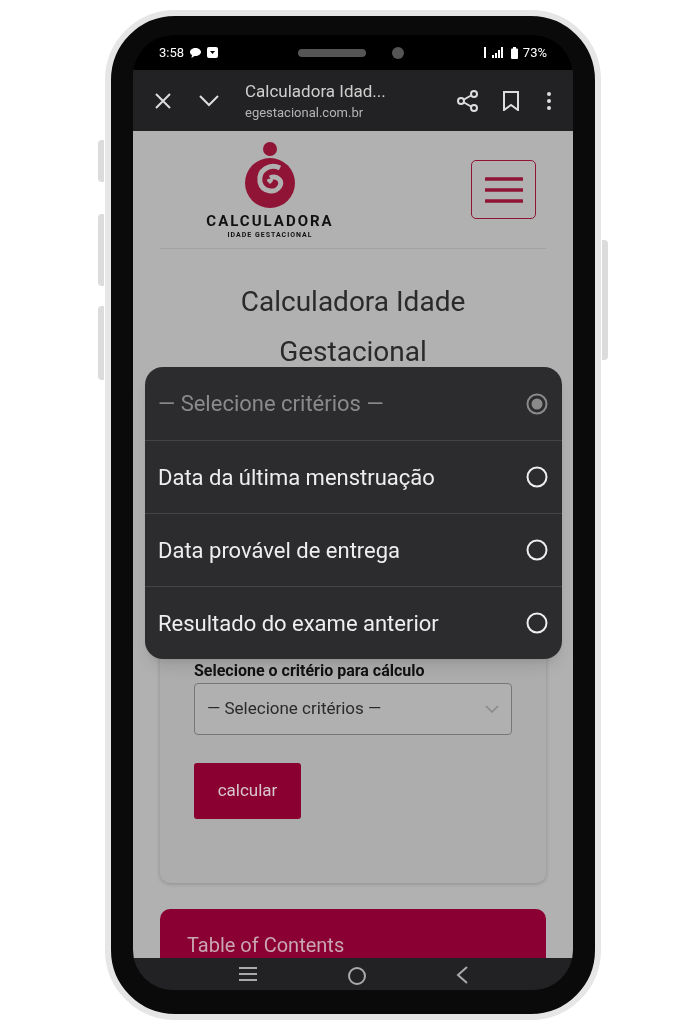 The height and width of the screenshot is (1024, 683). I want to click on home-icon, so click(357, 976).